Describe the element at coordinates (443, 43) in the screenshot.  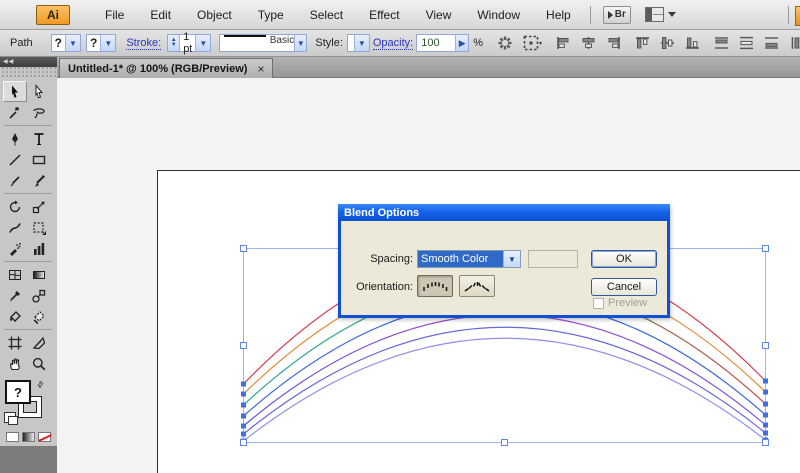
I see `opacity-combo: 100 ▶` at that location.